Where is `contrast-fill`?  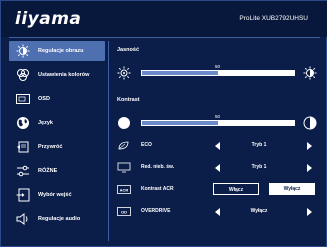
contrast-fill is located at coordinates (180, 123).